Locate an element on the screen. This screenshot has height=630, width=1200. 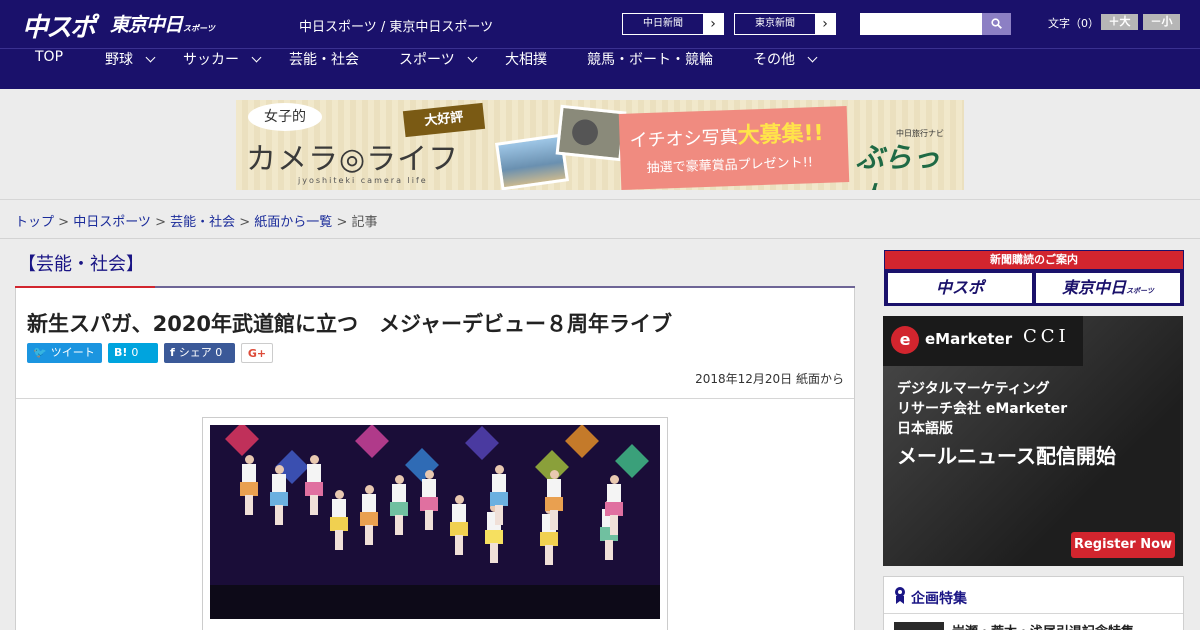
banner-subtitle: jyoshiteki camera life is located at coordinates (363, 180).